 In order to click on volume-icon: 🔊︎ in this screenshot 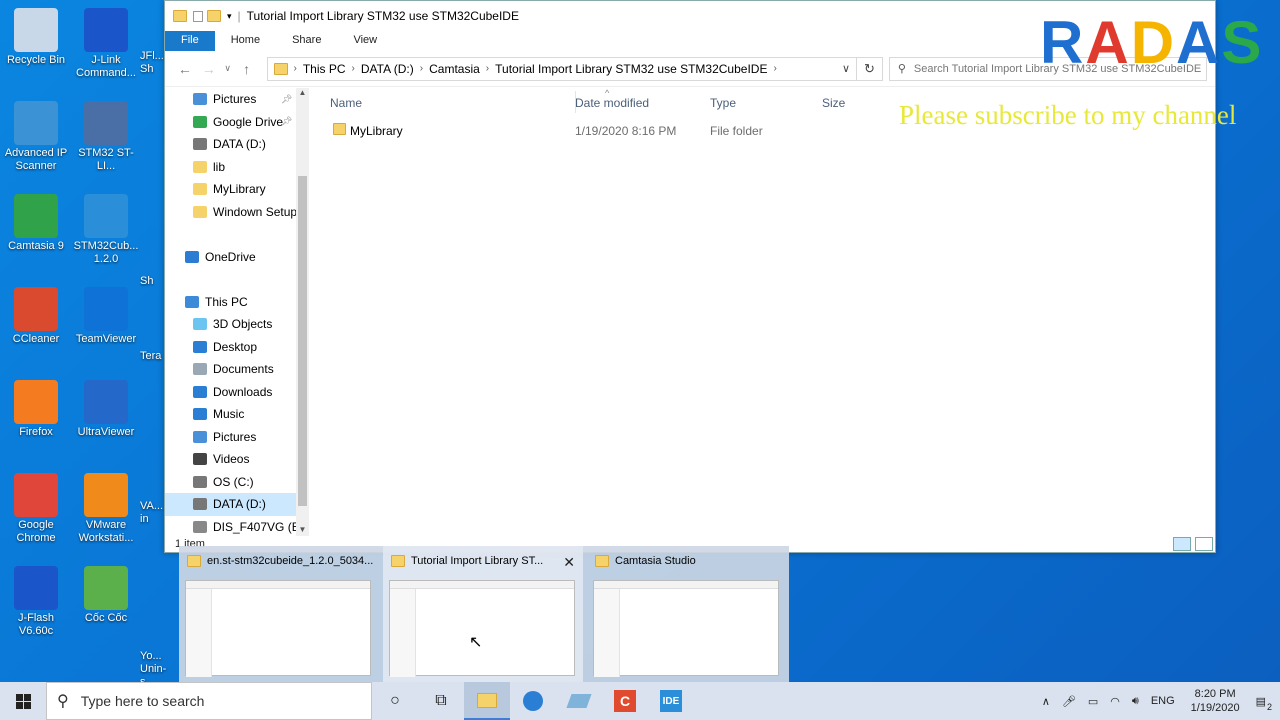, I will do `click(1135, 701)`.